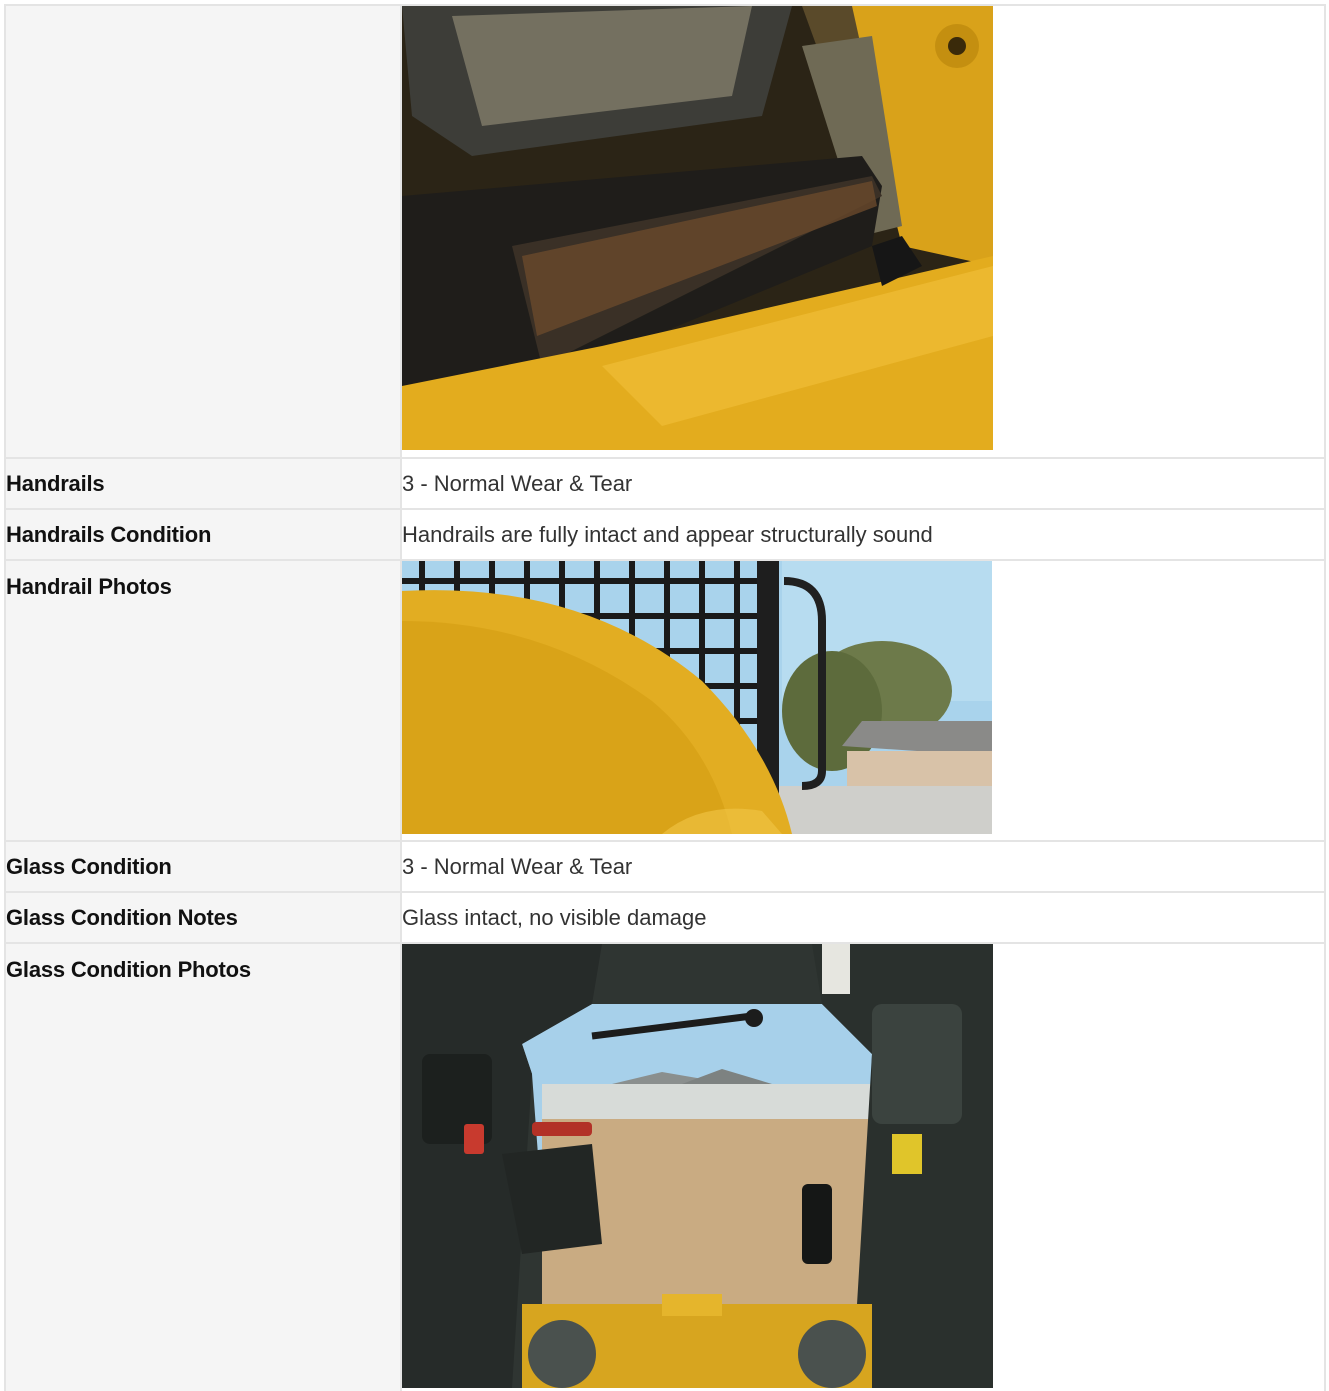 The image size is (1329, 1391). What do you see at coordinates (203, 483) in the screenshot?
I see `row-label: Handrails` at bounding box center [203, 483].